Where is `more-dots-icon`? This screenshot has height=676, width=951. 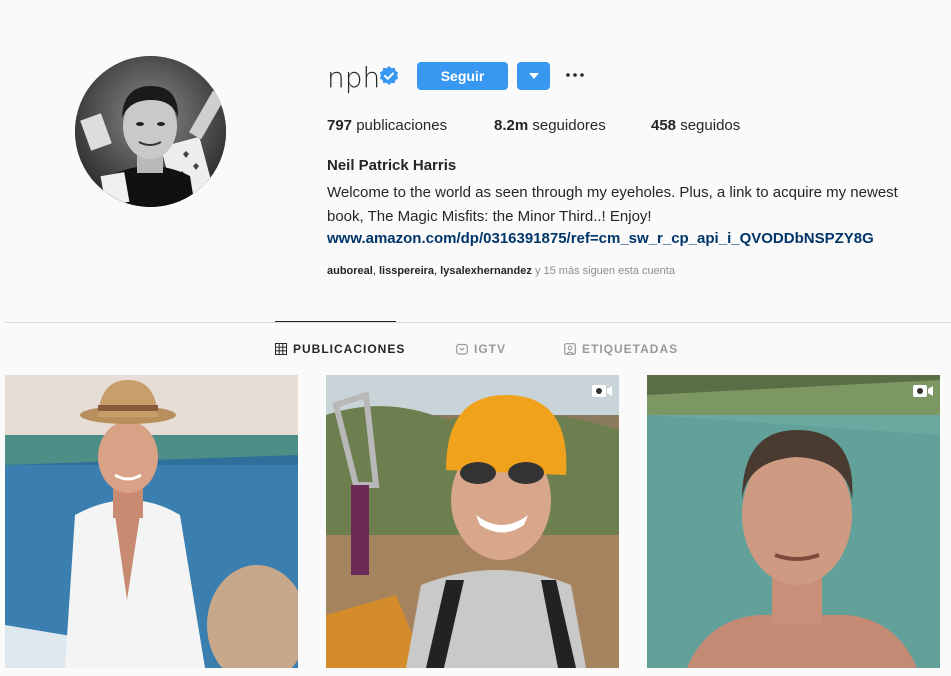 more-dots-icon is located at coordinates (575, 75).